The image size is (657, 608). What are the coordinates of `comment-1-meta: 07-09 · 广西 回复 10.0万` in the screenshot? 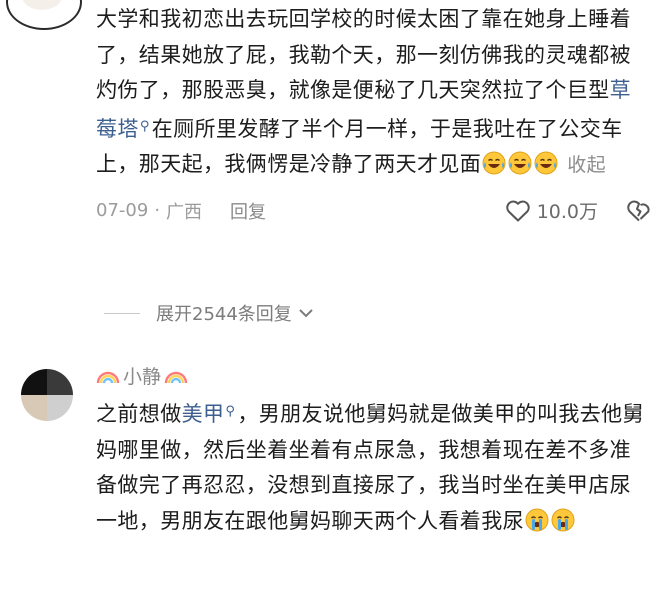 It's located at (374, 211).